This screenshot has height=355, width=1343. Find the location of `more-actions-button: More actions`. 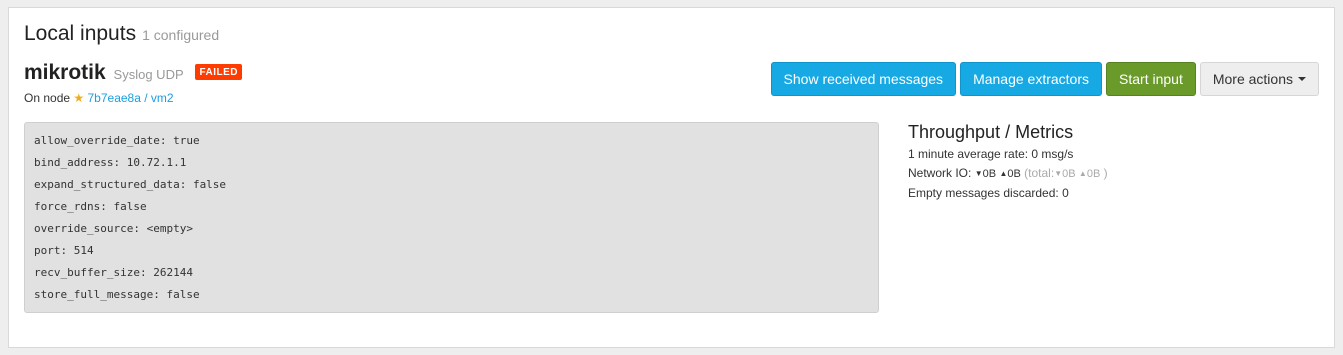

more-actions-button: More actions is located at coordinates (1259, 79).